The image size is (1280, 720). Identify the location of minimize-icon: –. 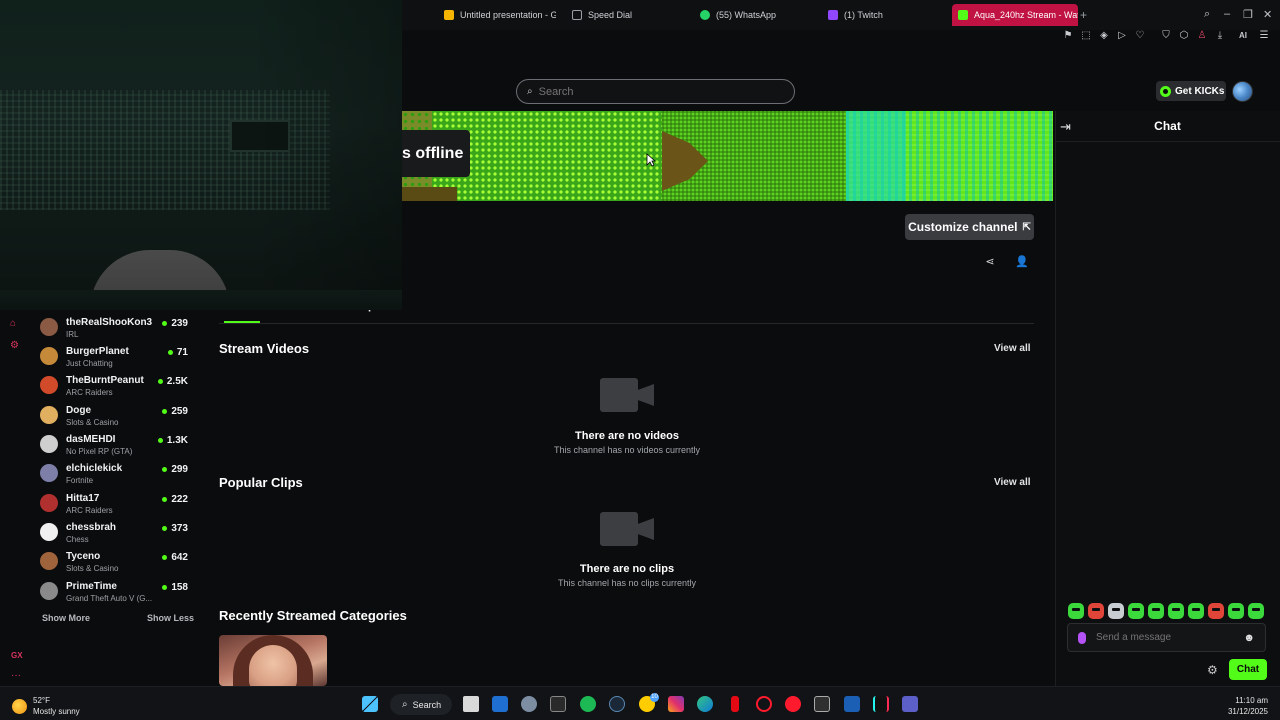
(1227, 14).